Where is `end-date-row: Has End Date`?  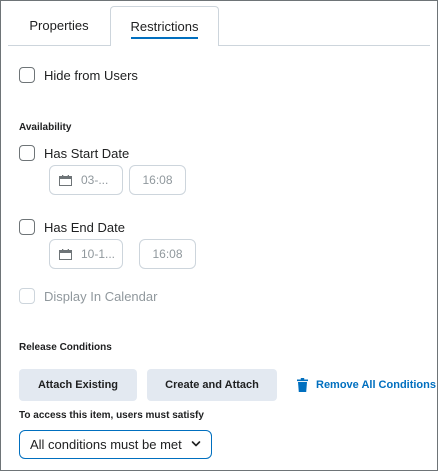 end-date-row: Has End Date is located at coordinates (72, 227).